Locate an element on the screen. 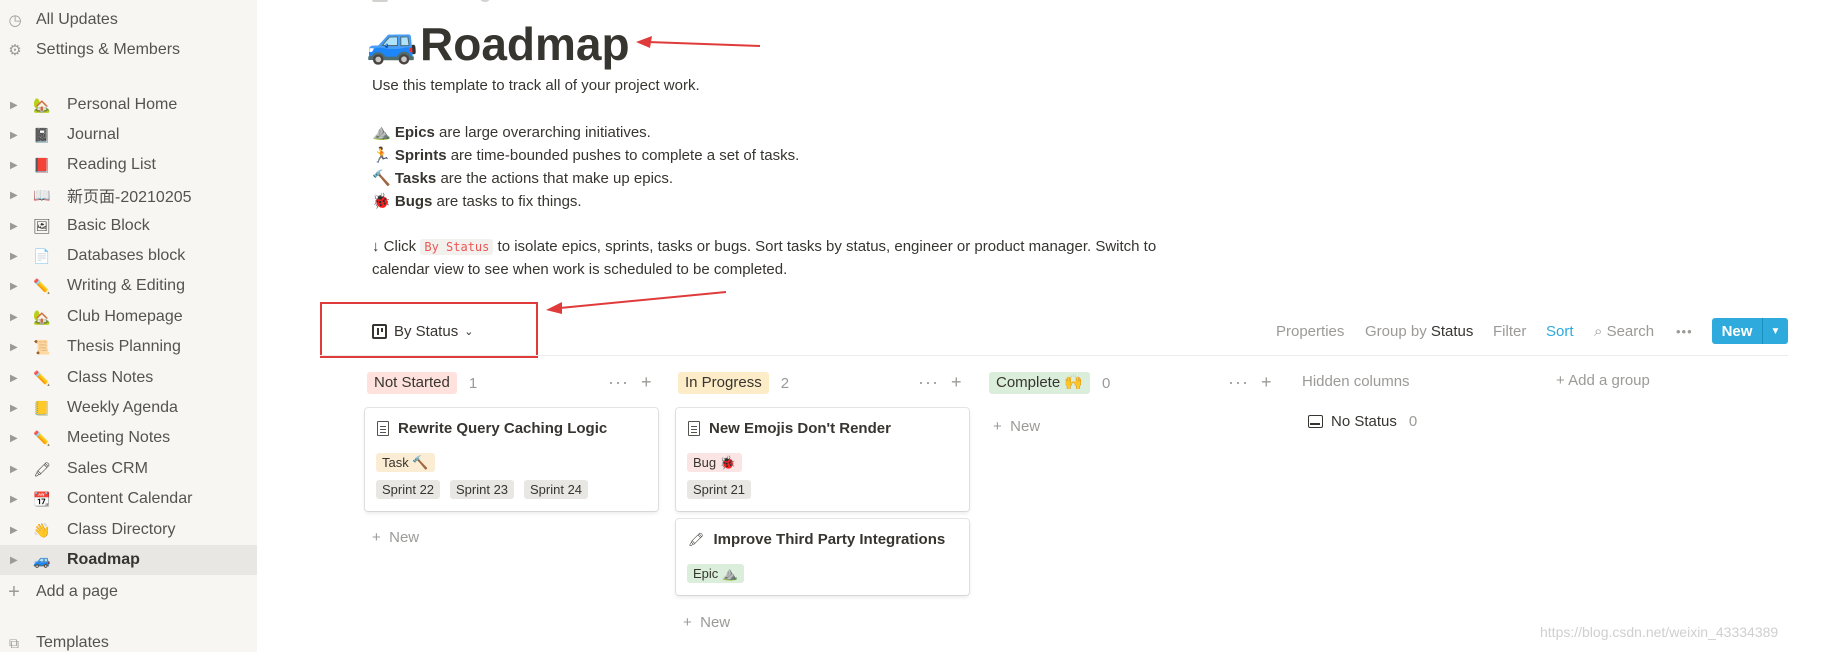 The height and width of the screenshot is (652, 1821). card-title: New Emojis Don't Render is located at coordinates (789, 428).